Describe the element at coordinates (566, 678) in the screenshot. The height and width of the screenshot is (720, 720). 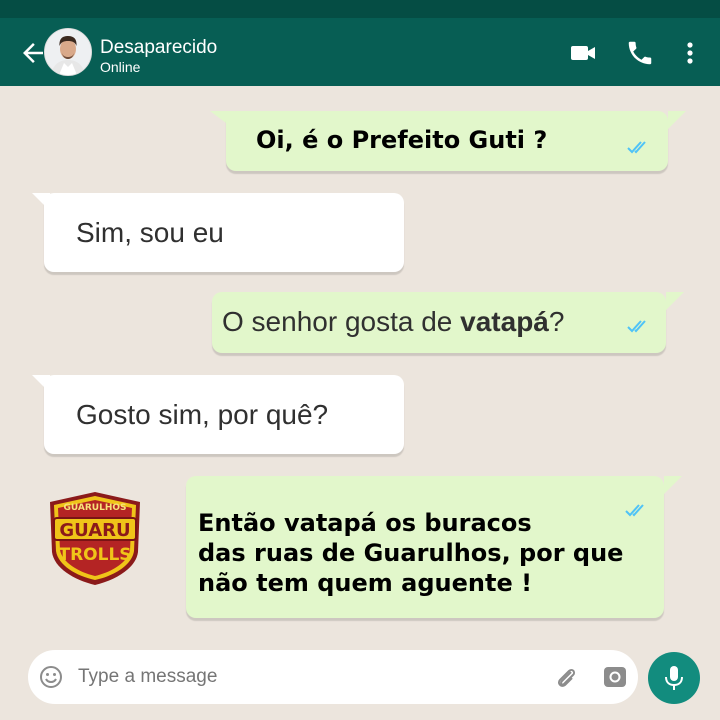
I see `attachment-icon` at that location.